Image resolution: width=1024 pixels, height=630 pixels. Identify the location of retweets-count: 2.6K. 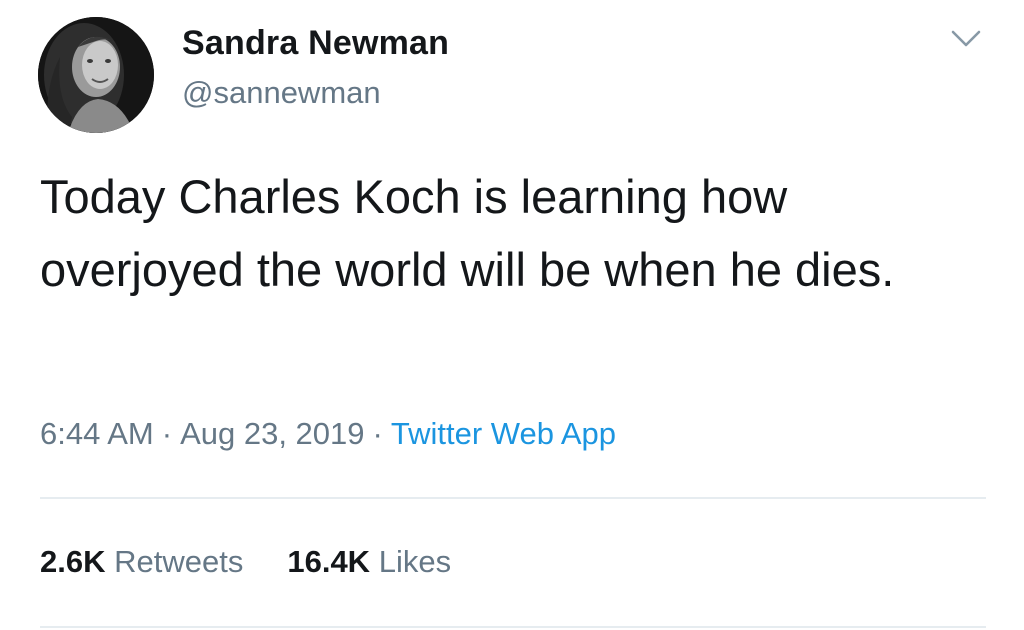
(73, 561).